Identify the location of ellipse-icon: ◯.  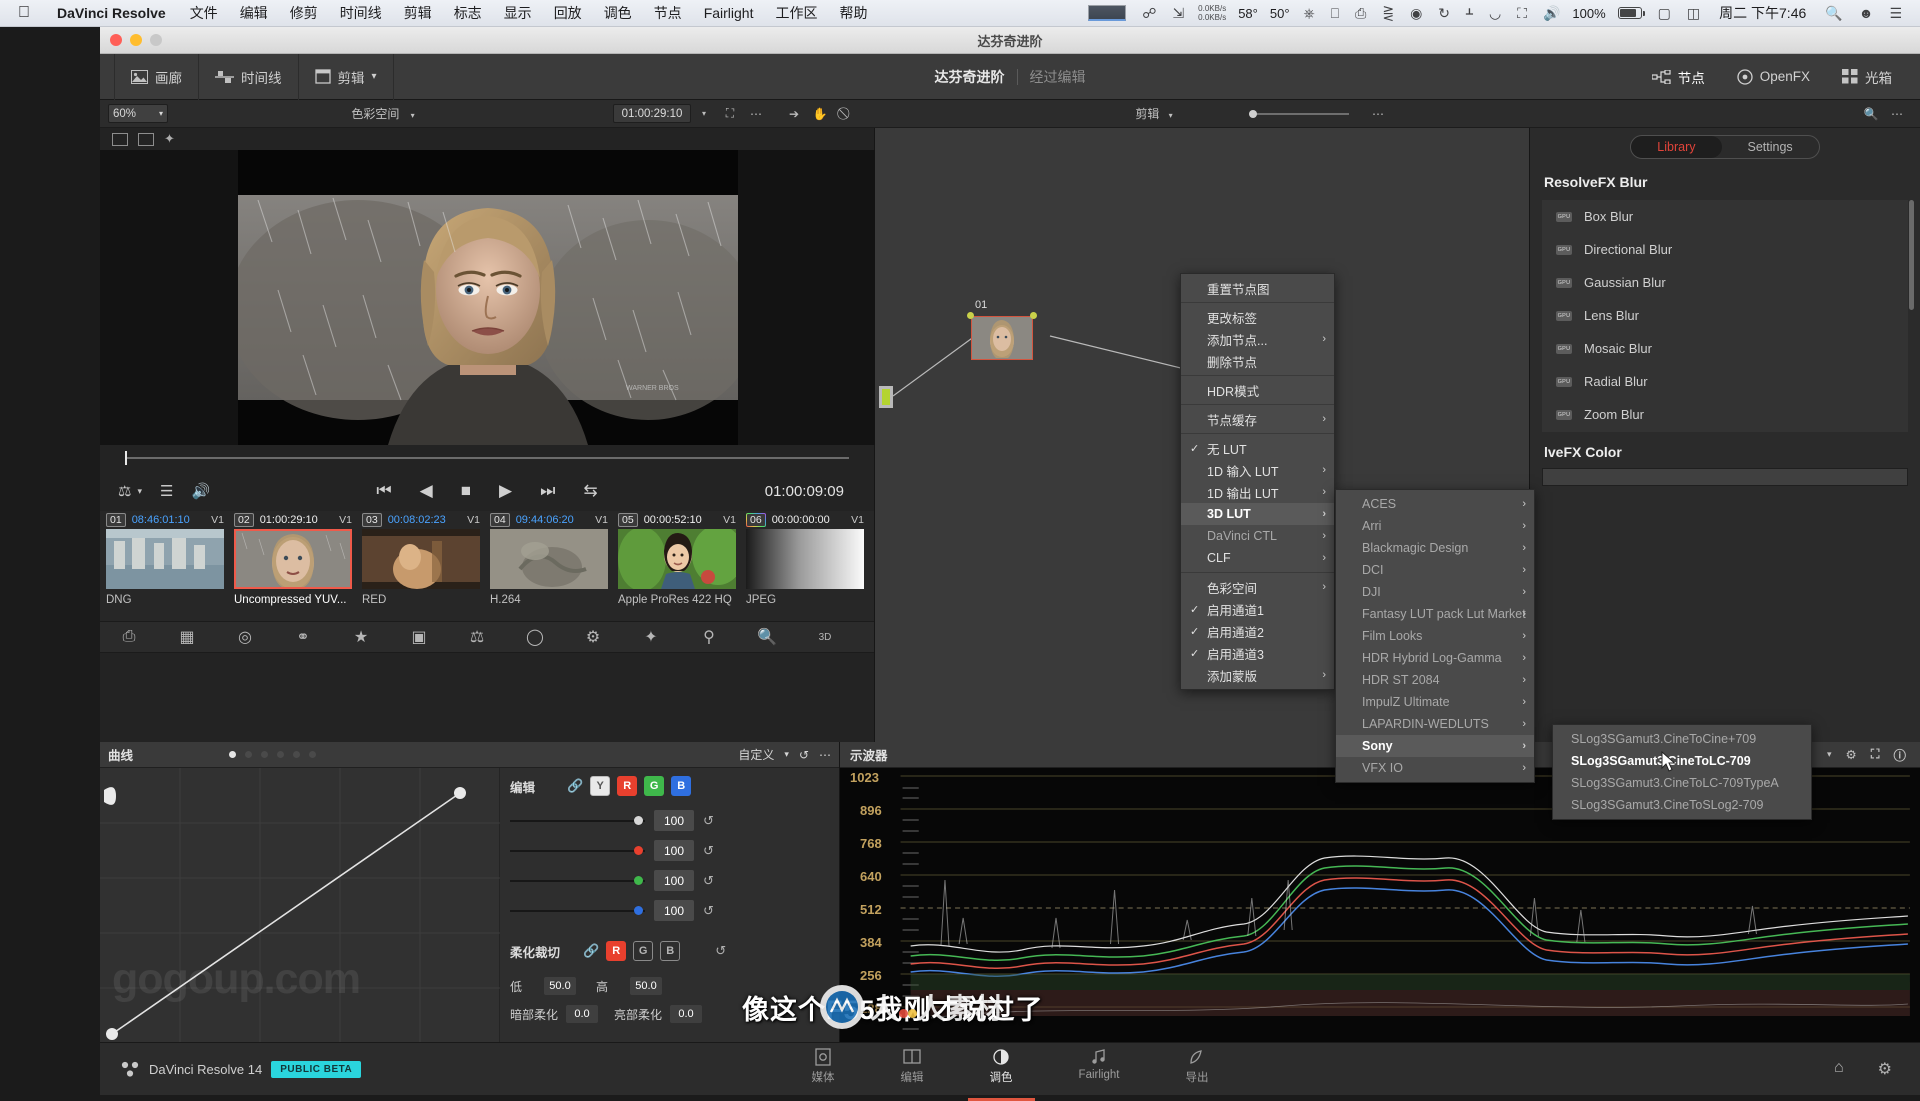
(535, 637).